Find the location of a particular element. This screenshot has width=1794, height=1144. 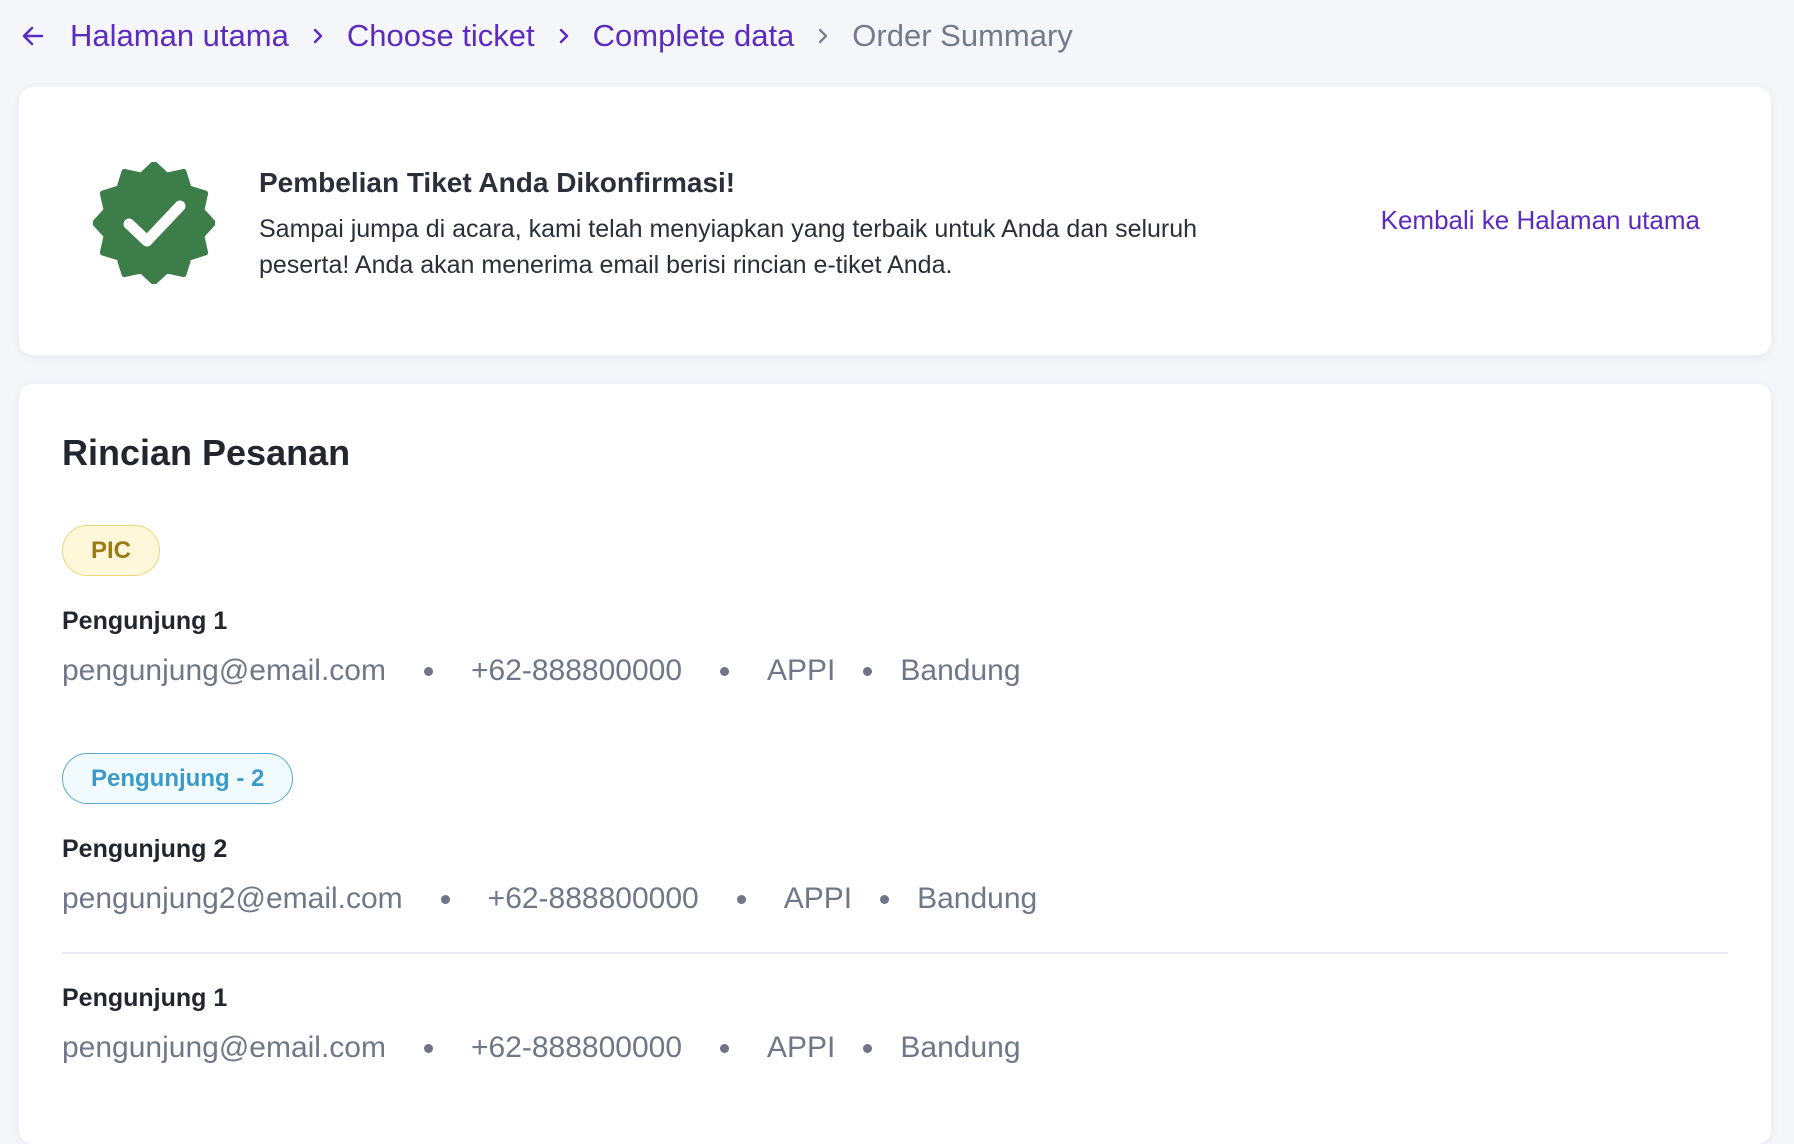

verified-badge-icon is located at coordinates (154, 223).